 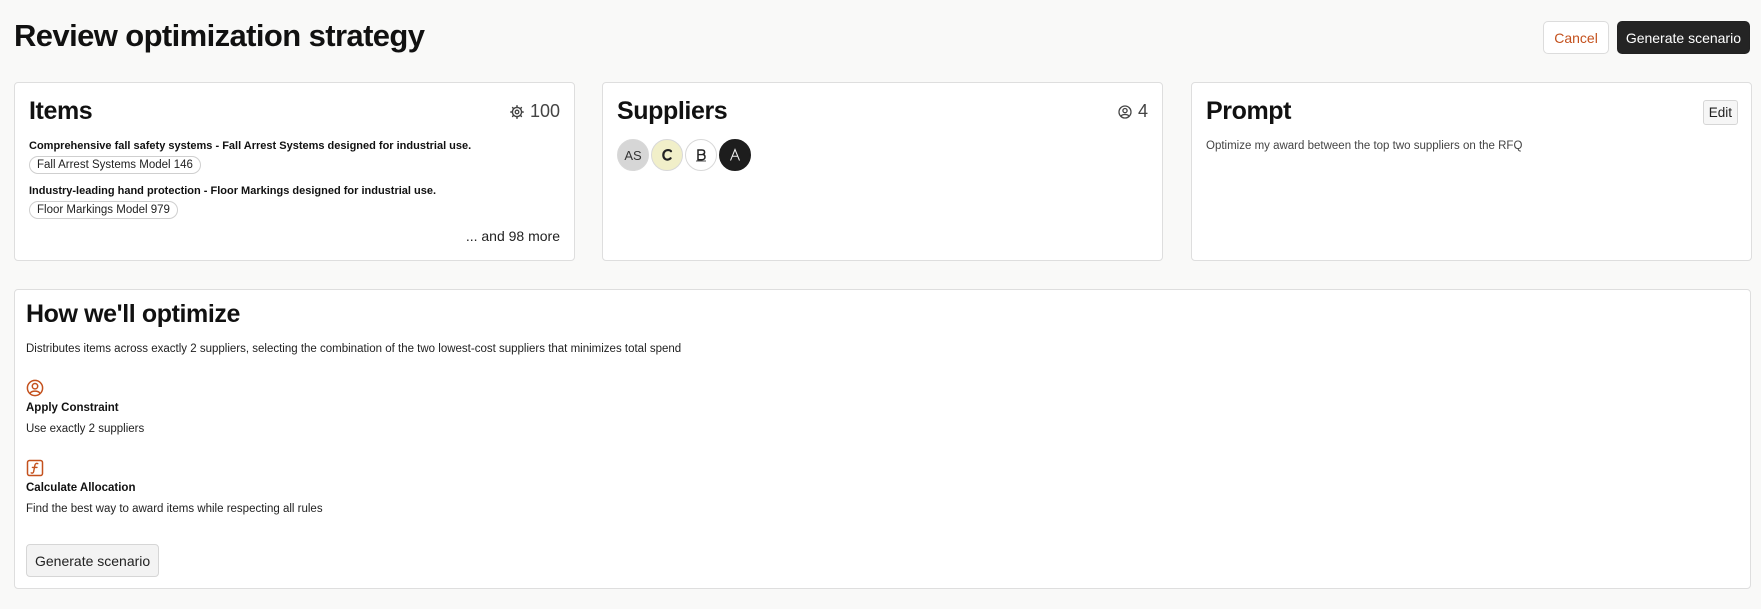 What do you see at coordinates (219, 35) in the screenshot?
I see `page-title: Review optimization strategy` at bounding box center [219, 35].